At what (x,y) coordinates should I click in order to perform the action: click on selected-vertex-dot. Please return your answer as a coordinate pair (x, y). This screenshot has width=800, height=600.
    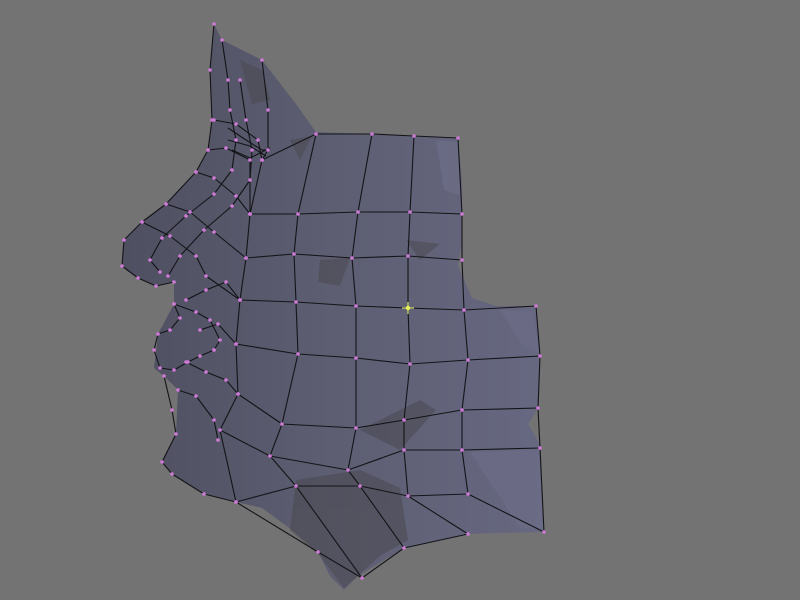
    Looking at the image, I should click on (408, 308).